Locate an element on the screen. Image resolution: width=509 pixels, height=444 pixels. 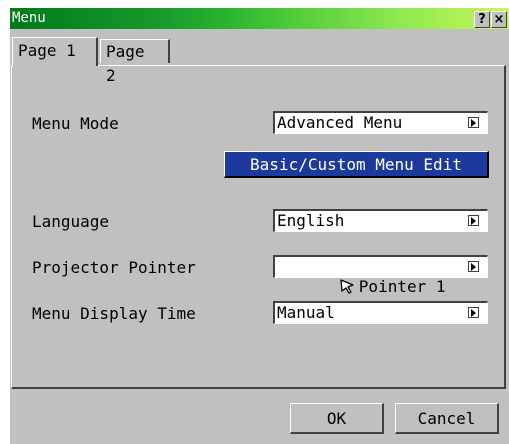
menu-mode-label: Menu Mode is located at coordinates (75, 123).